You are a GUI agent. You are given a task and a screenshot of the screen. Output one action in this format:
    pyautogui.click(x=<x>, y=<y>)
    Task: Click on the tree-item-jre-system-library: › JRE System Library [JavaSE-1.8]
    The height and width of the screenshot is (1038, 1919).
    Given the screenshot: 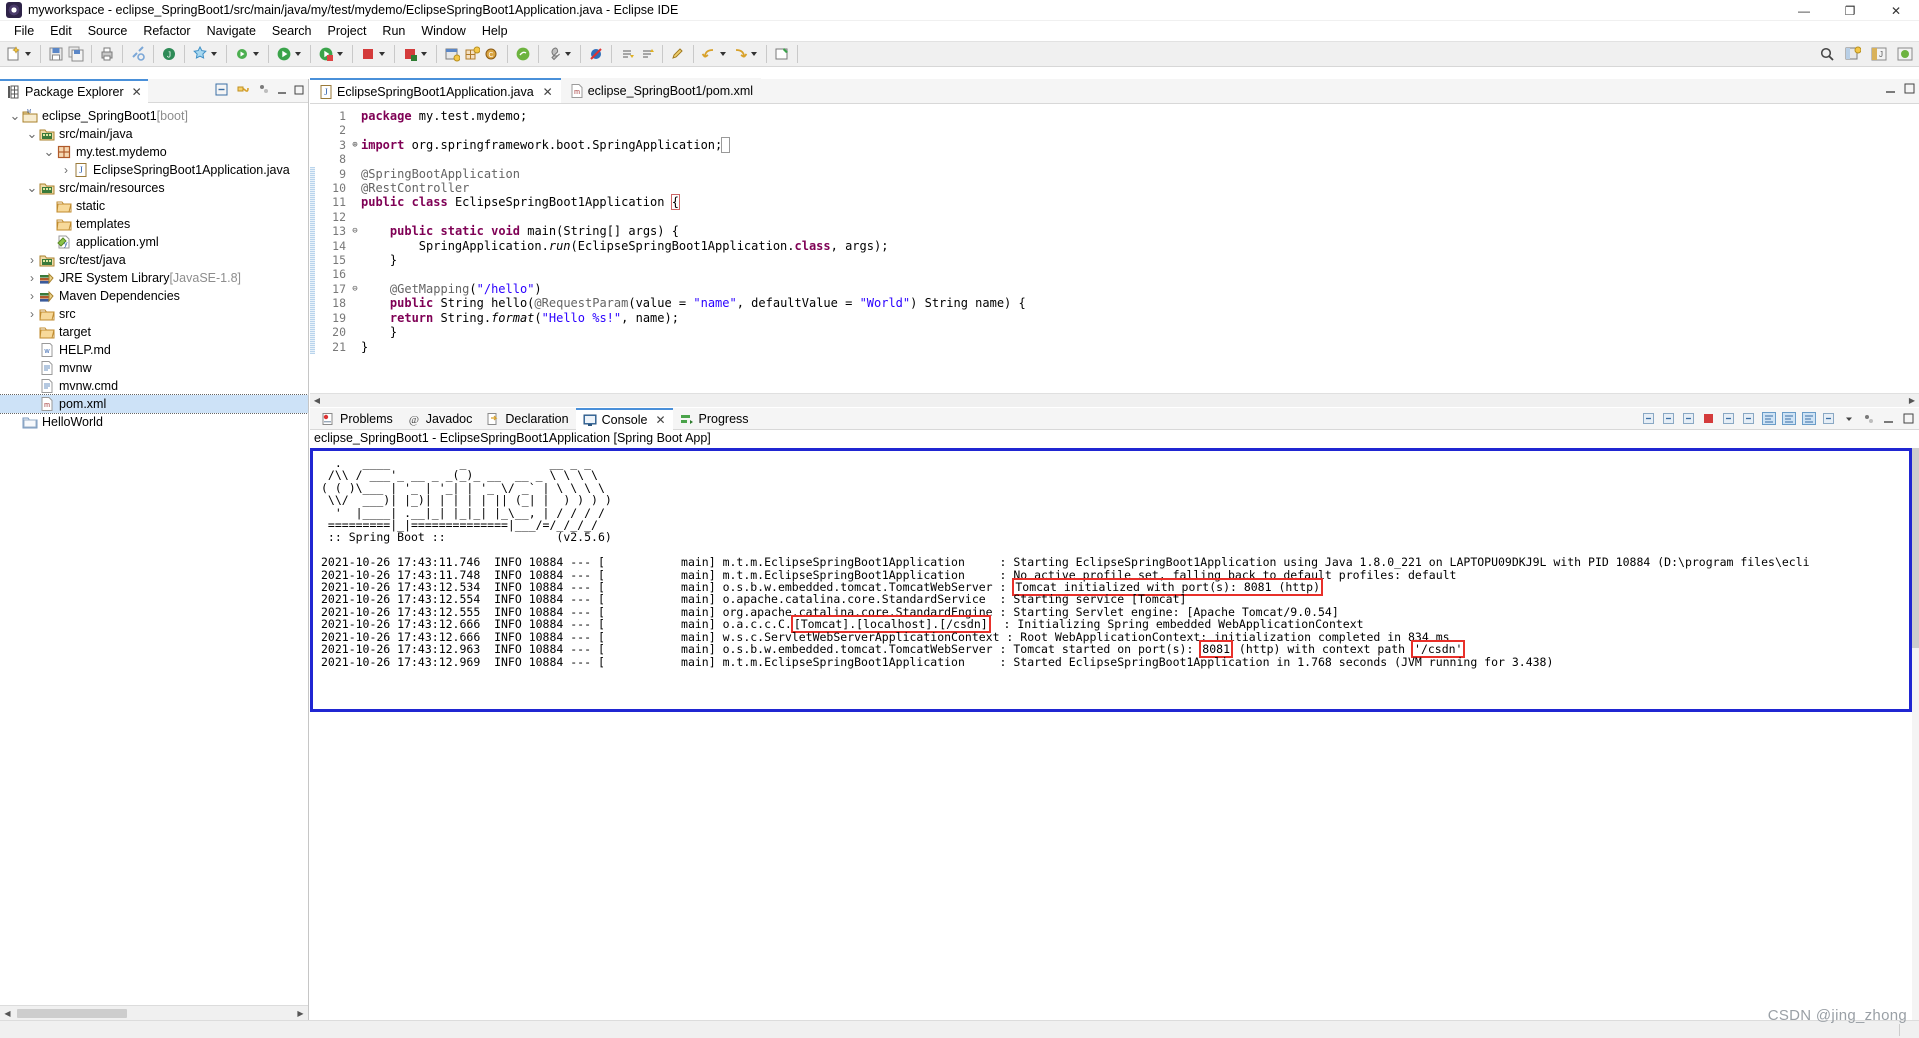 What is the action you would take?
    pyautogui.click(x=154, y=278)
    